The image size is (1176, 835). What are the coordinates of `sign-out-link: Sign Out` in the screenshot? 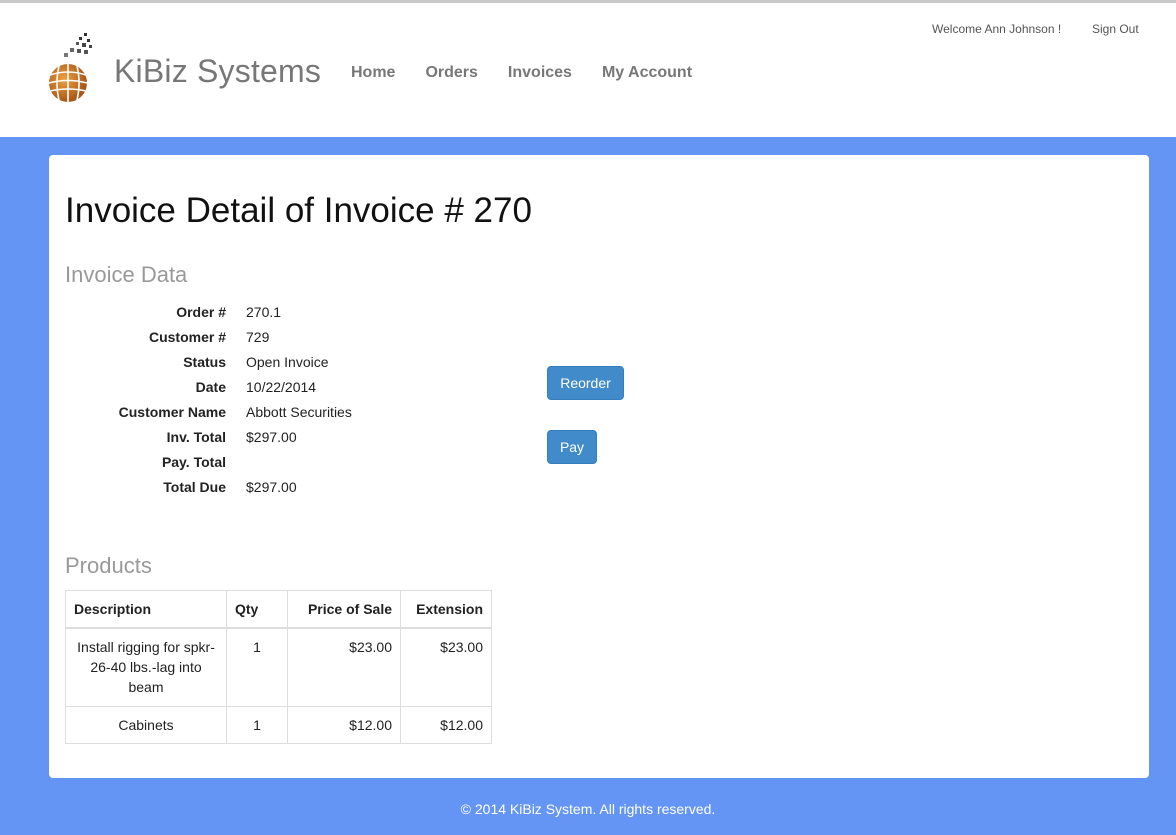 It's located at (1115, 29).